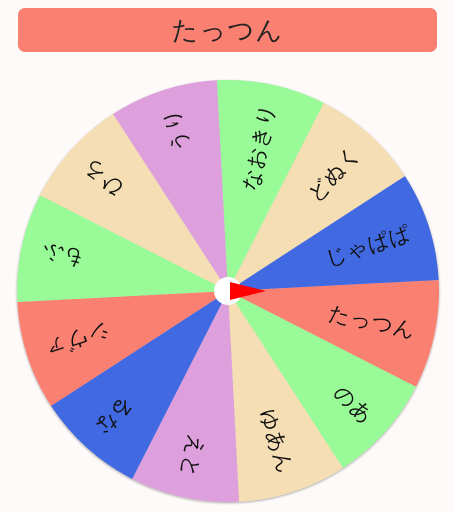 This screenshot has height=512, width=455. I want to click on segment-label: うり, so click(176, 130).